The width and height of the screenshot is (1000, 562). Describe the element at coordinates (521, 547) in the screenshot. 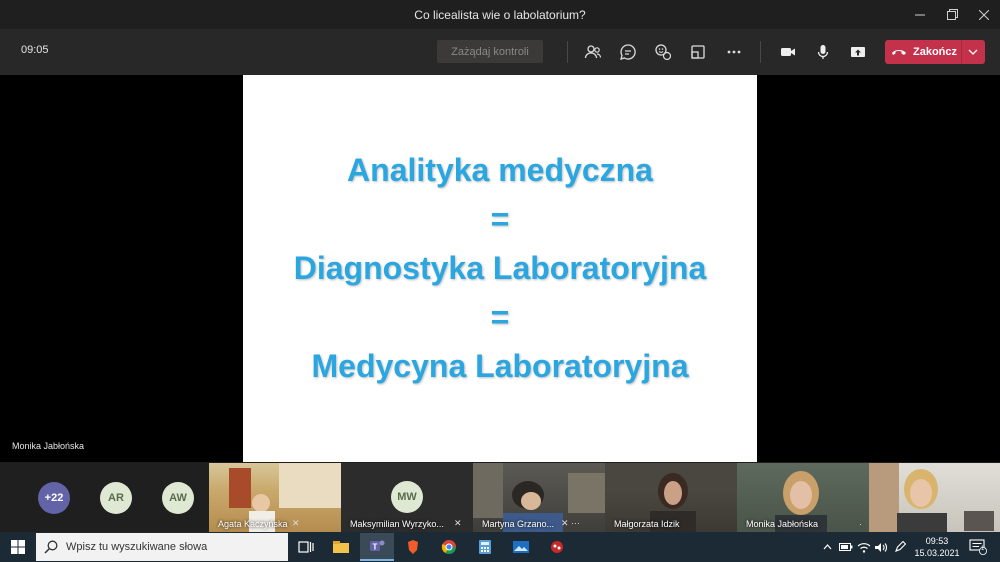

I see `photos-icon` at that location.